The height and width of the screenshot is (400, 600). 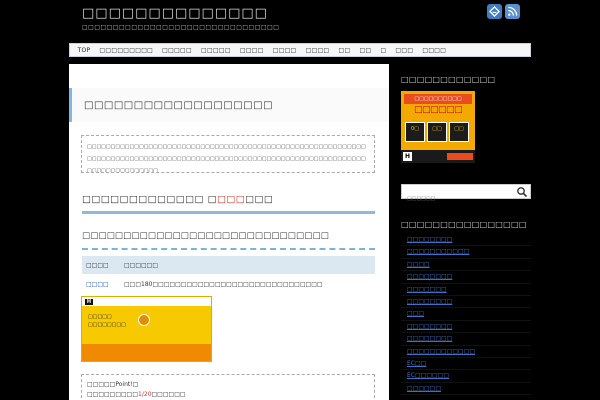 I want to click on header-icons, so click(x=503, y=11).